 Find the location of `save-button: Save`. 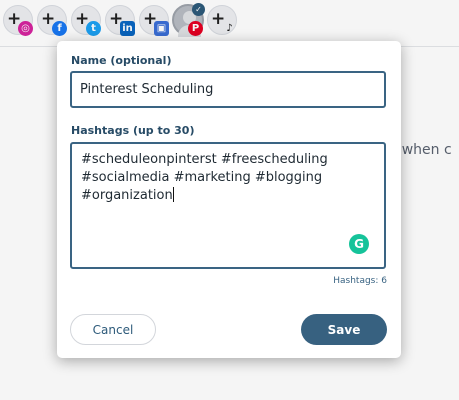

save-button: Save is located at coordinates (344, 329).